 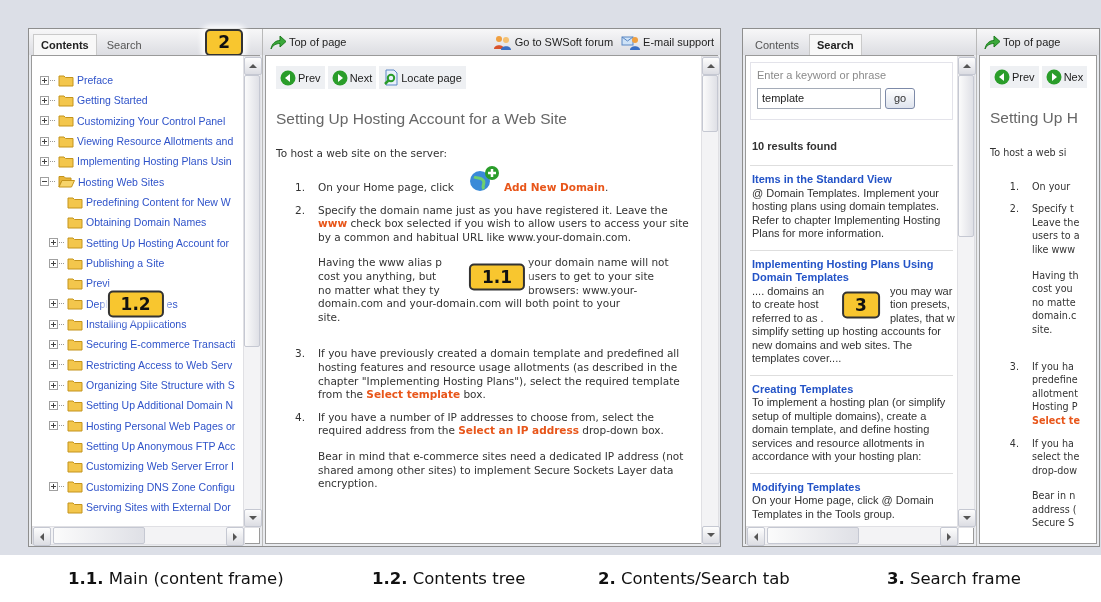 I want to click on envelope-person-icon, so click(x=631, y=42).